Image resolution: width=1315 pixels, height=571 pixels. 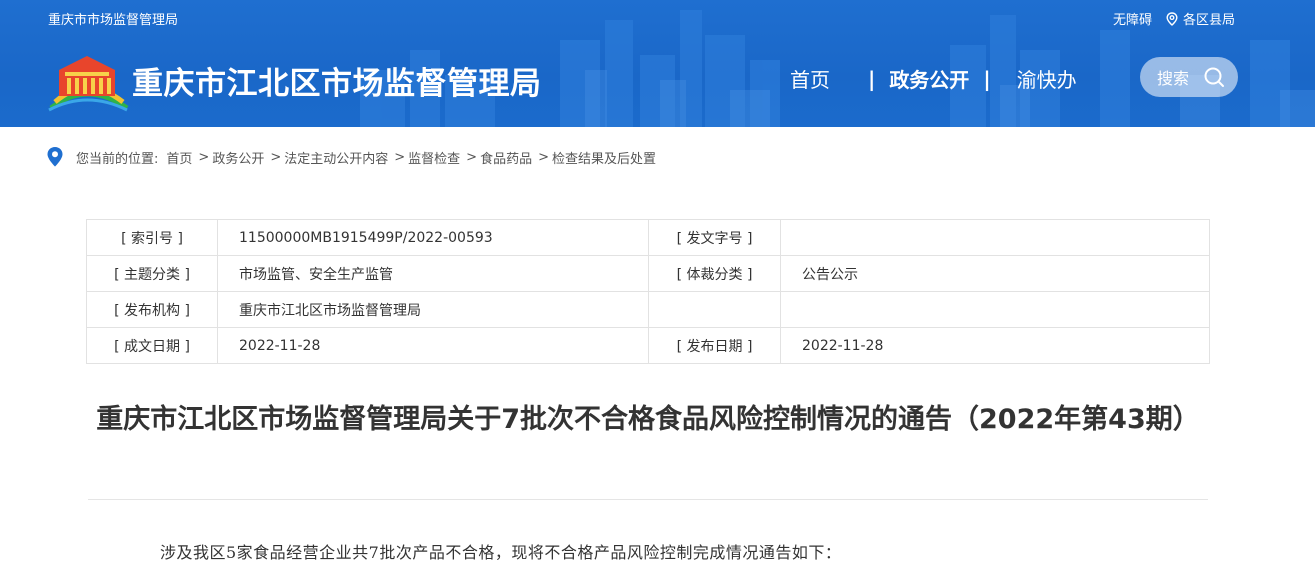 I want to click on search-button: 搜索, so click(x=1189, y=77).